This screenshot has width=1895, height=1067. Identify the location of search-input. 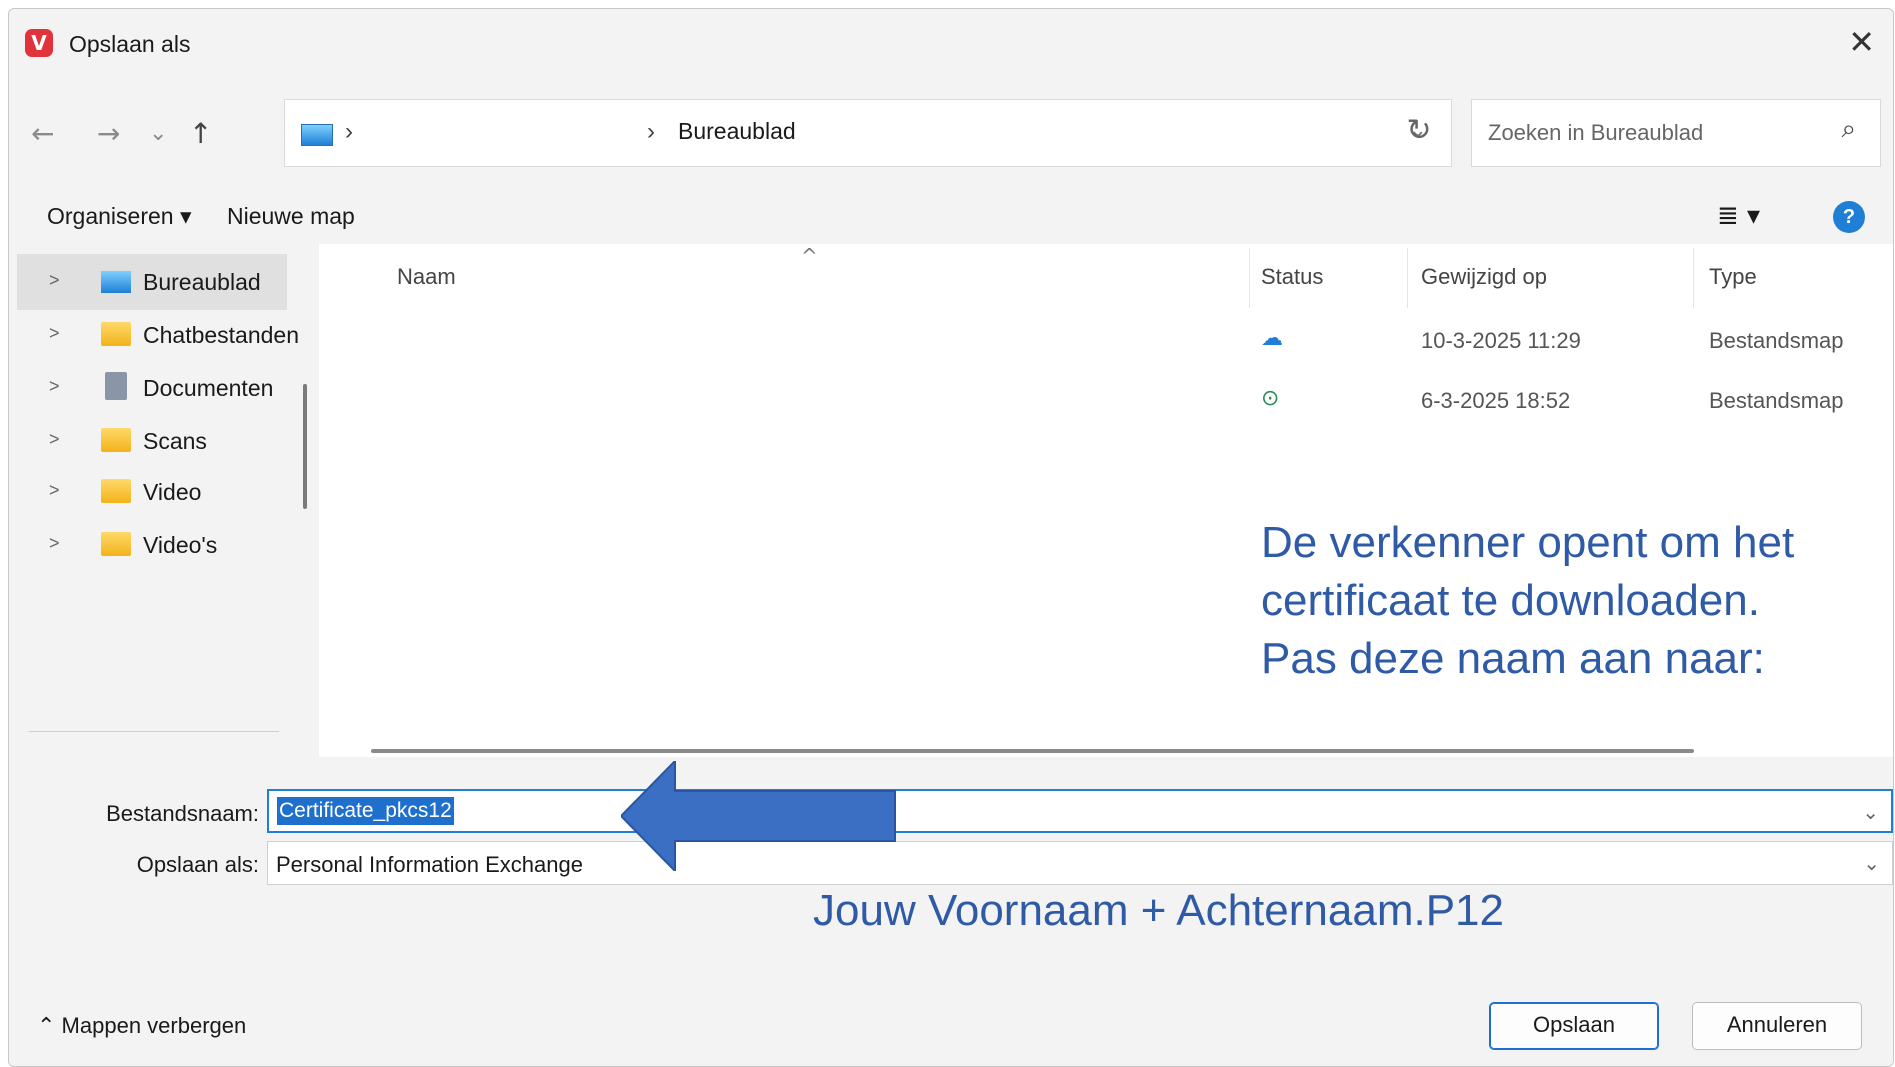
(1653, 133).